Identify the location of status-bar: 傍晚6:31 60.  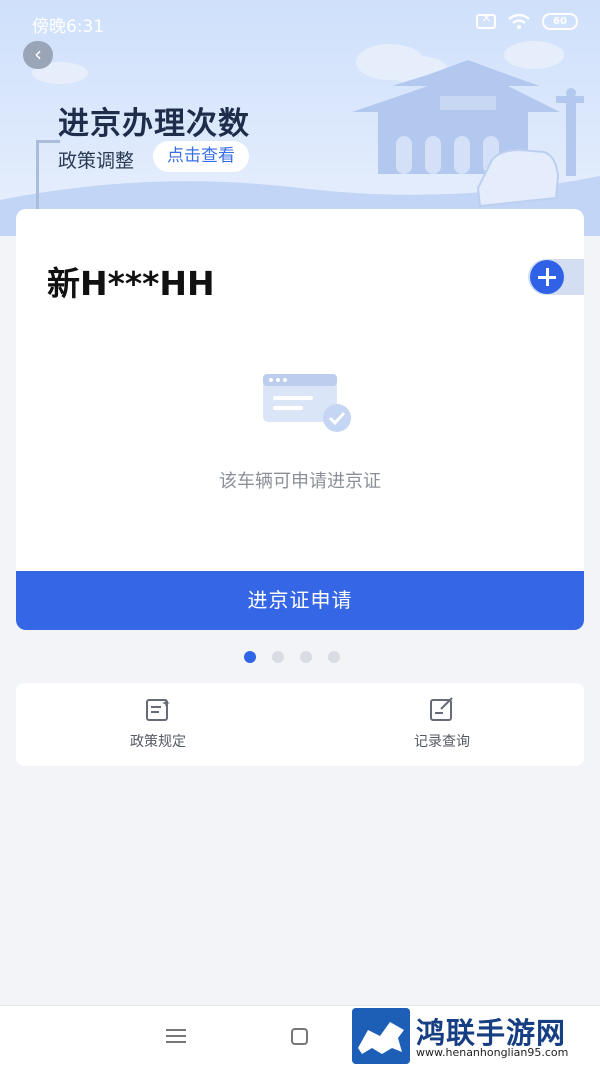
(300, 22).